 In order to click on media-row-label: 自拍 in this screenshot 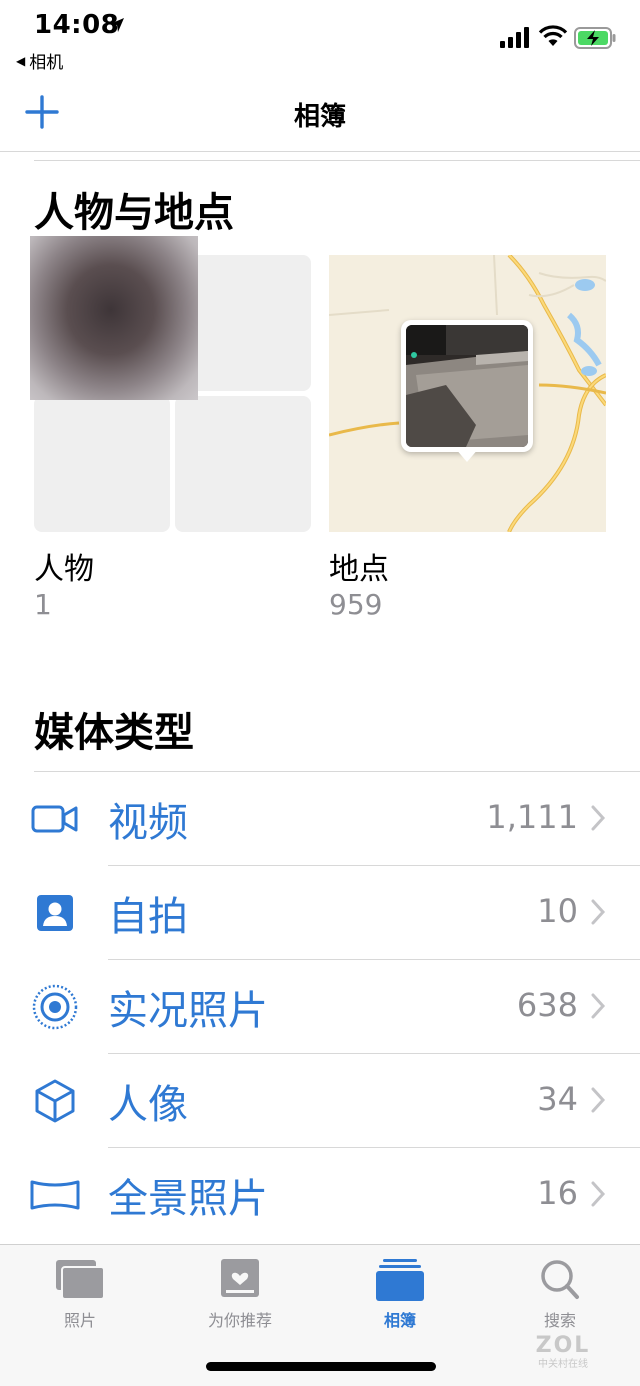, I will do `click(148, 917)`.